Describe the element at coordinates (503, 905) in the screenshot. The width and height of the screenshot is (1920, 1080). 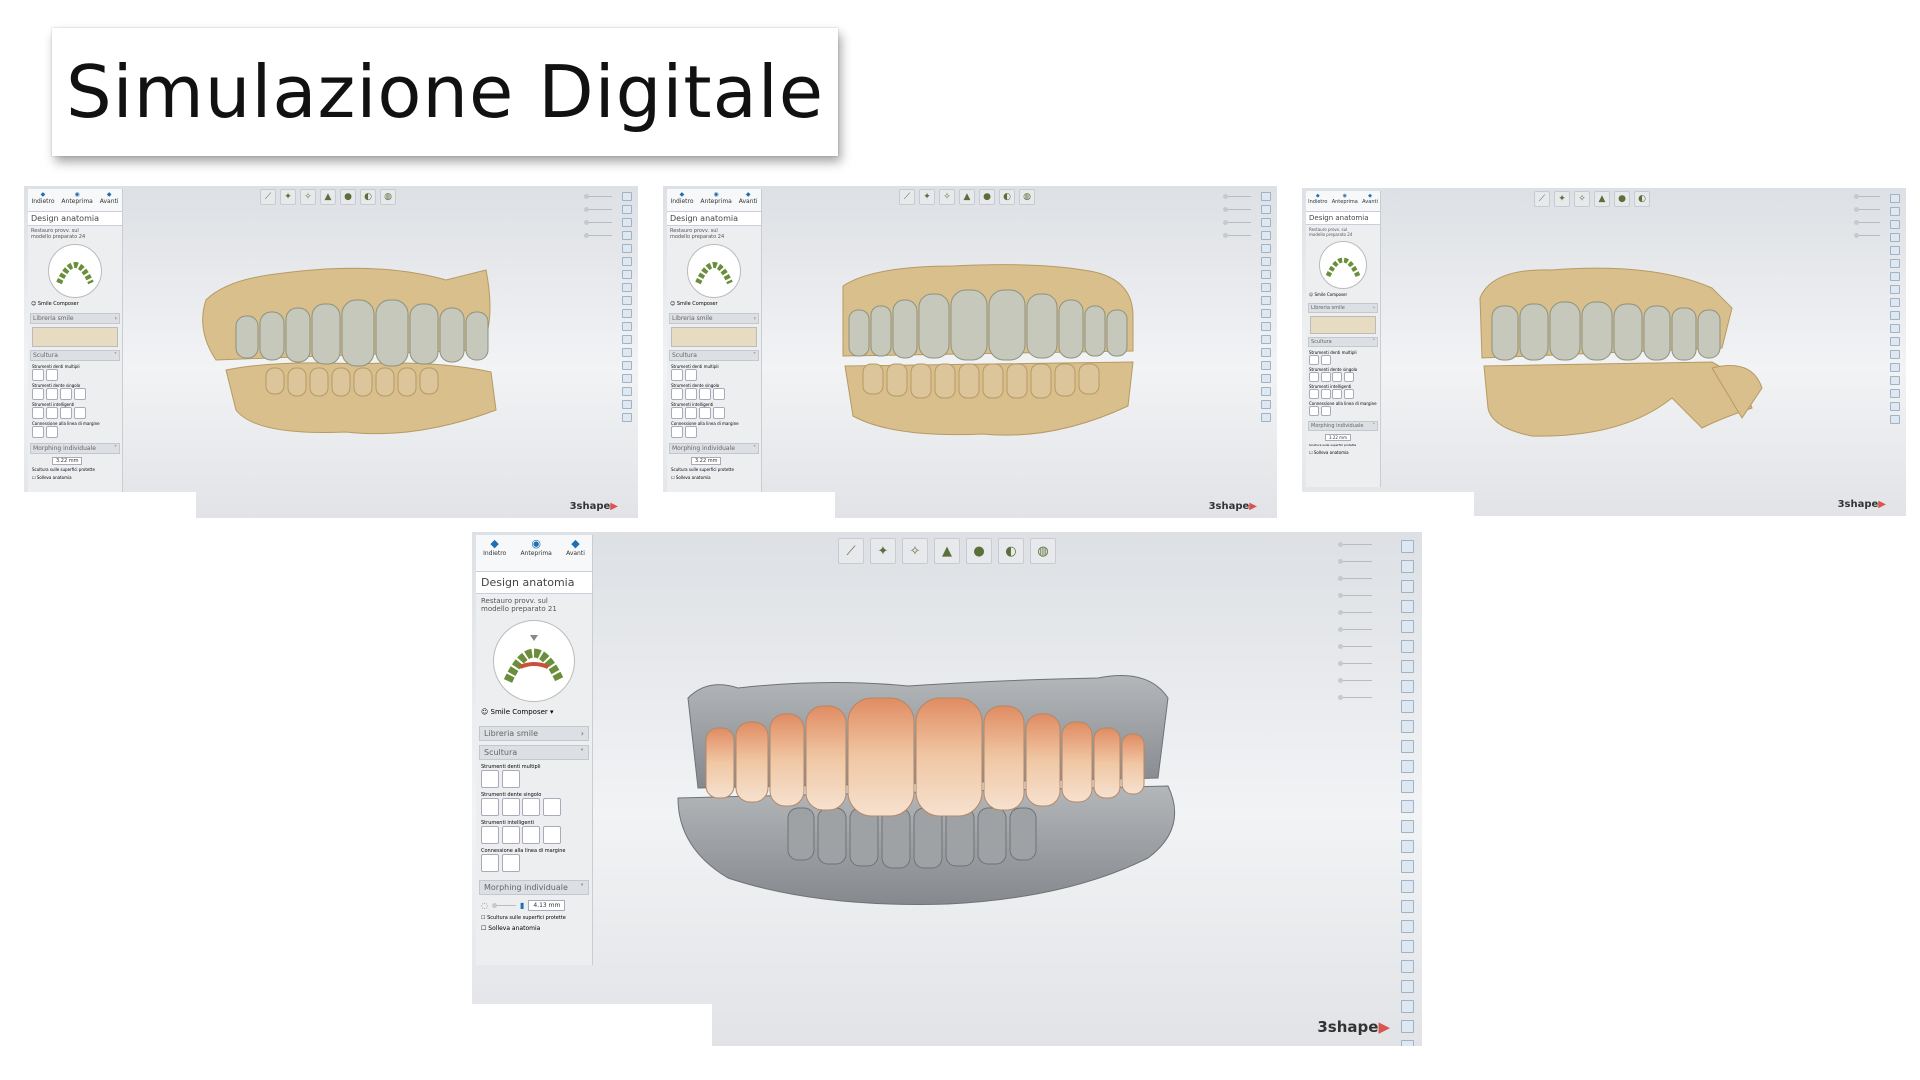
I see `morph-slider` at that location.